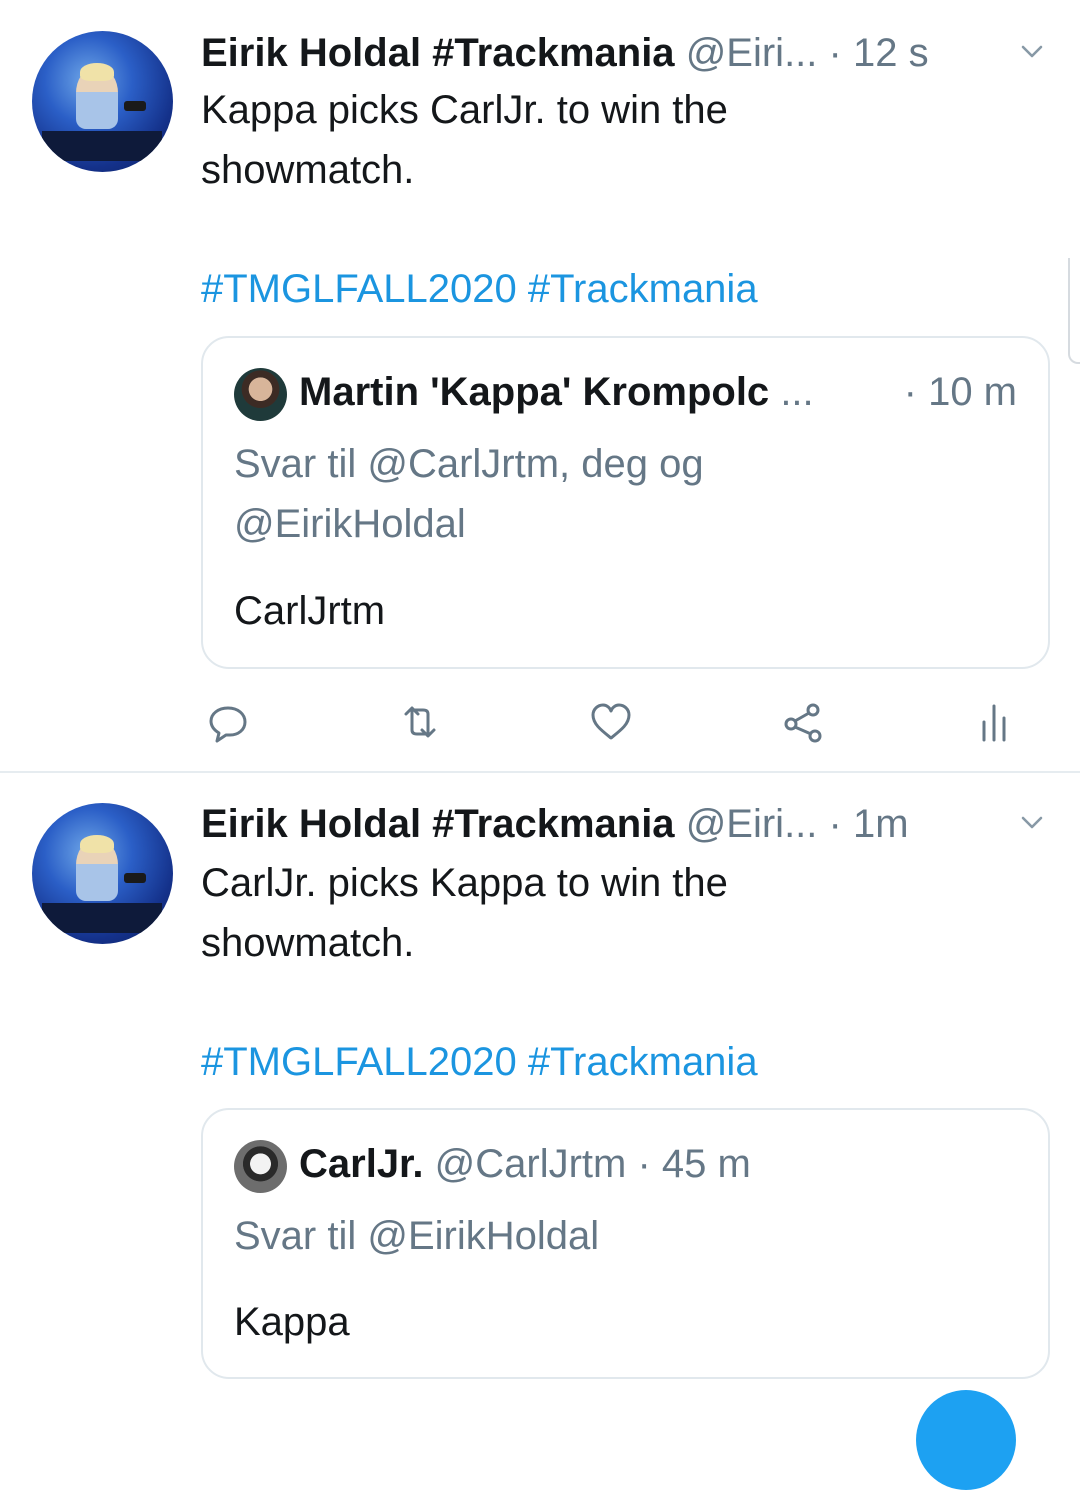 This screenshot has height=1490, width=1080. Describe the element at coordinates (530, 1164) in the screenshot. I see `quoted-author-handle: @CarlJrtm` at that location.